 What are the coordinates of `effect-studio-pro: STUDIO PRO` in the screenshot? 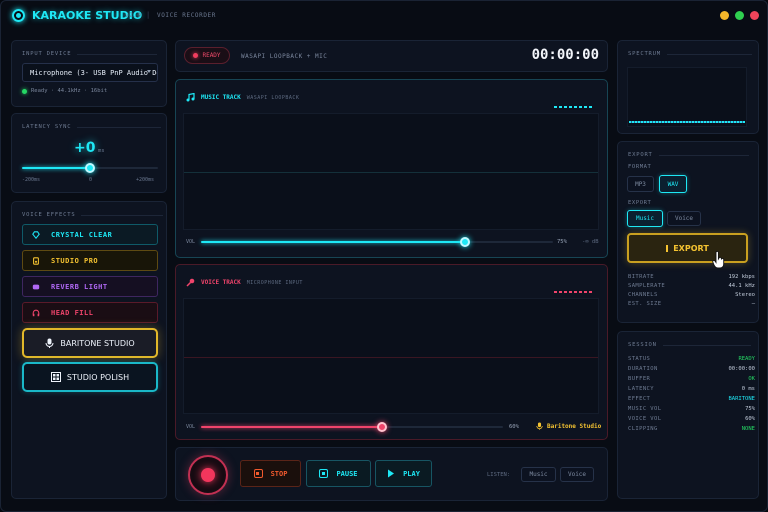 It's located at (90, 260).